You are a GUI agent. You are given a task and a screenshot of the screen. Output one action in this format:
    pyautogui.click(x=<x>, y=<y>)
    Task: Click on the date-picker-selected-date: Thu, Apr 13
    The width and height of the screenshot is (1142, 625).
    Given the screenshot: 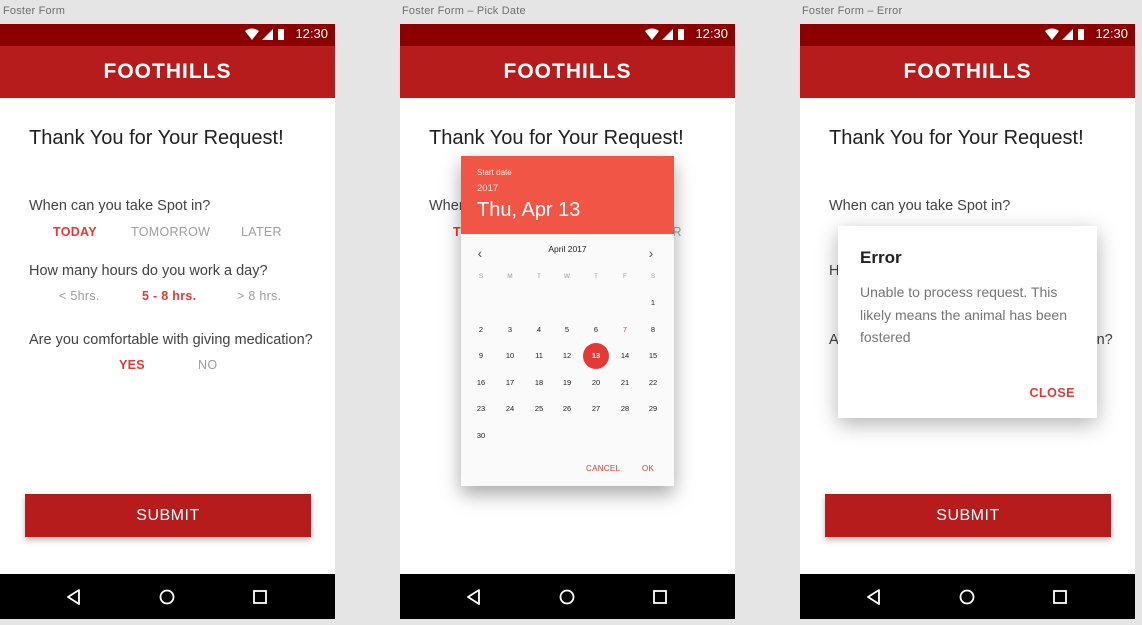 What is the action you would take?
    pyautogui.click(x=528, y=210)
    